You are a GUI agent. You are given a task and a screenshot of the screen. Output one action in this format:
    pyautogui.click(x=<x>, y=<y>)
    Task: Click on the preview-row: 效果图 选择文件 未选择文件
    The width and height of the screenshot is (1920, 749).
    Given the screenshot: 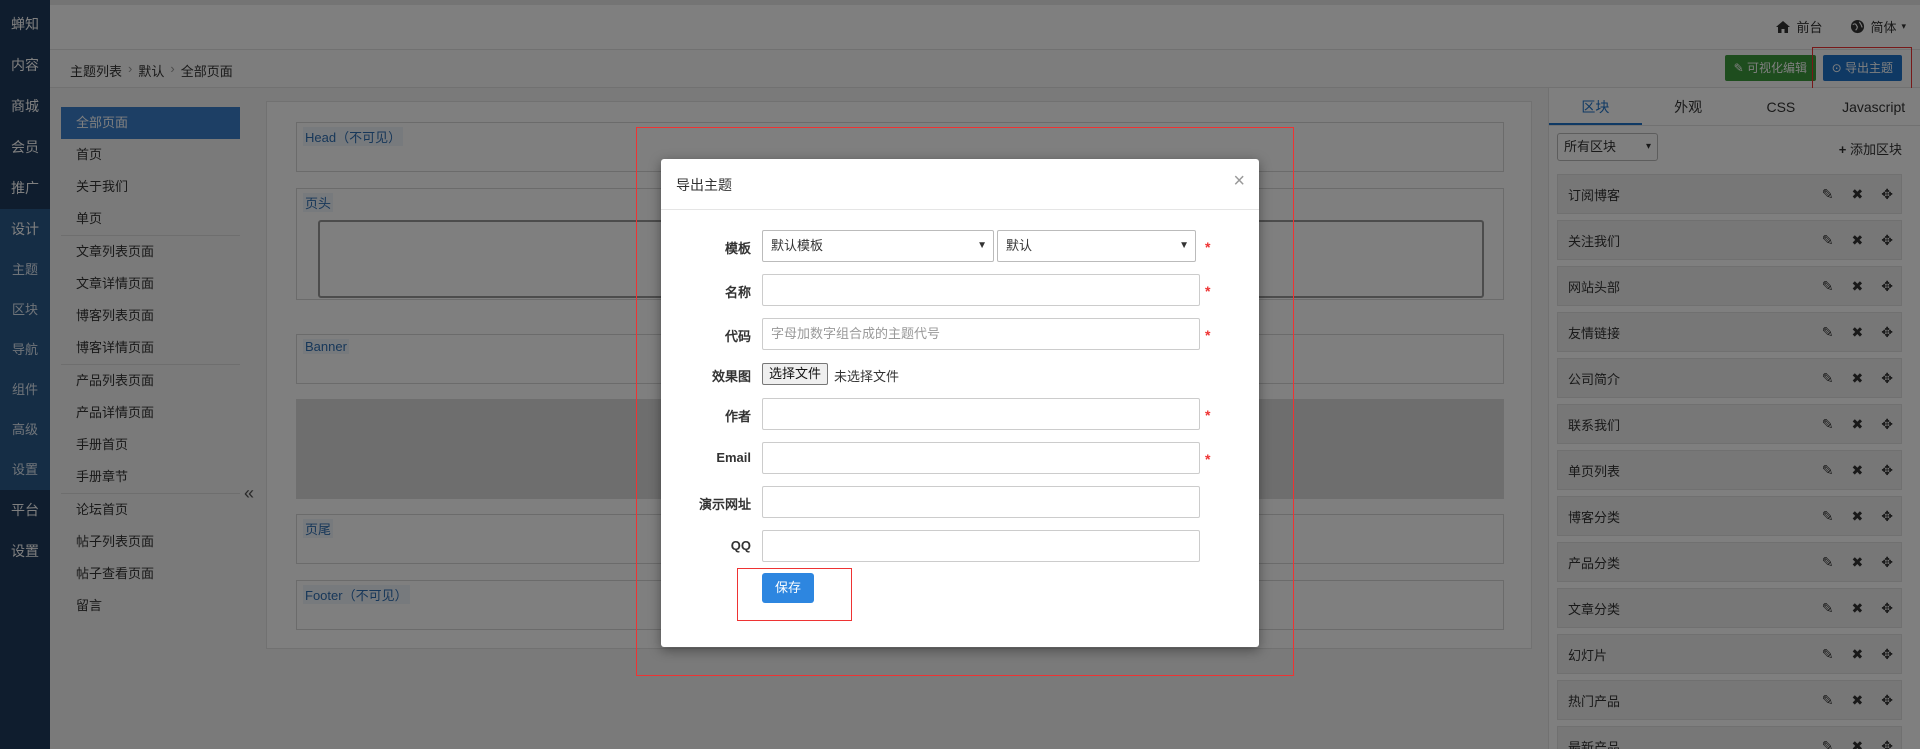 What is the action you would take?
    pyautogui.click(x=960, y=374)
    